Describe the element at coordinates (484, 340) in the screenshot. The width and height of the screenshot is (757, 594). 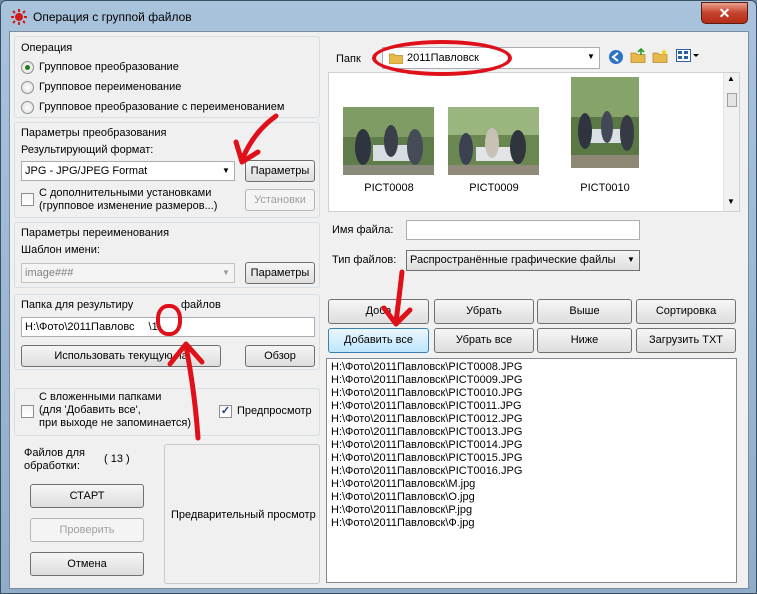
I see `remove-all-button: Убрать все` at that location.